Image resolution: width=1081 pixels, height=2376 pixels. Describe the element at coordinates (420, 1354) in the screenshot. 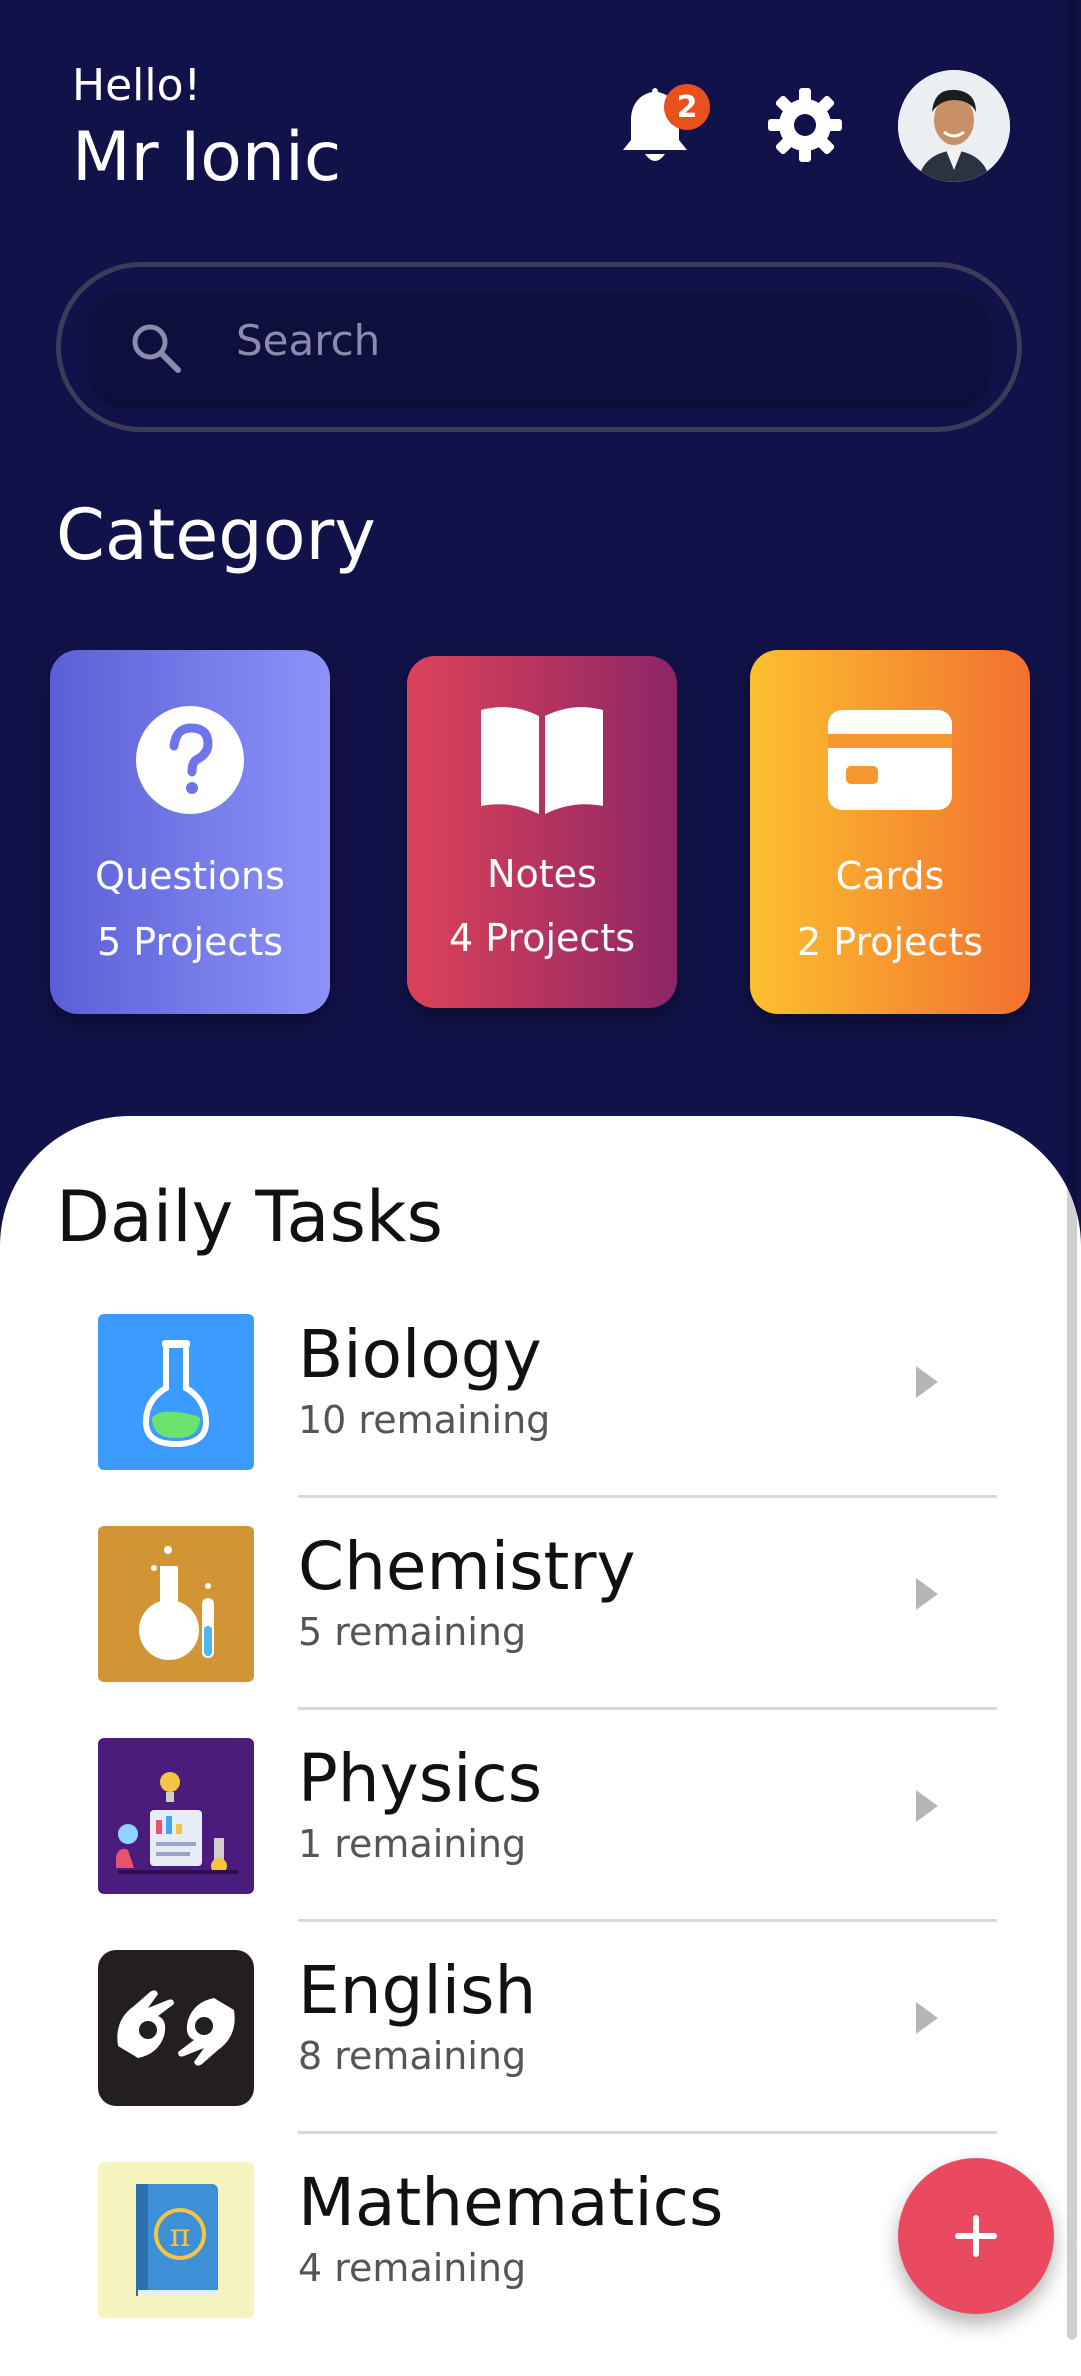

I see `task-name: Biology` at that location.